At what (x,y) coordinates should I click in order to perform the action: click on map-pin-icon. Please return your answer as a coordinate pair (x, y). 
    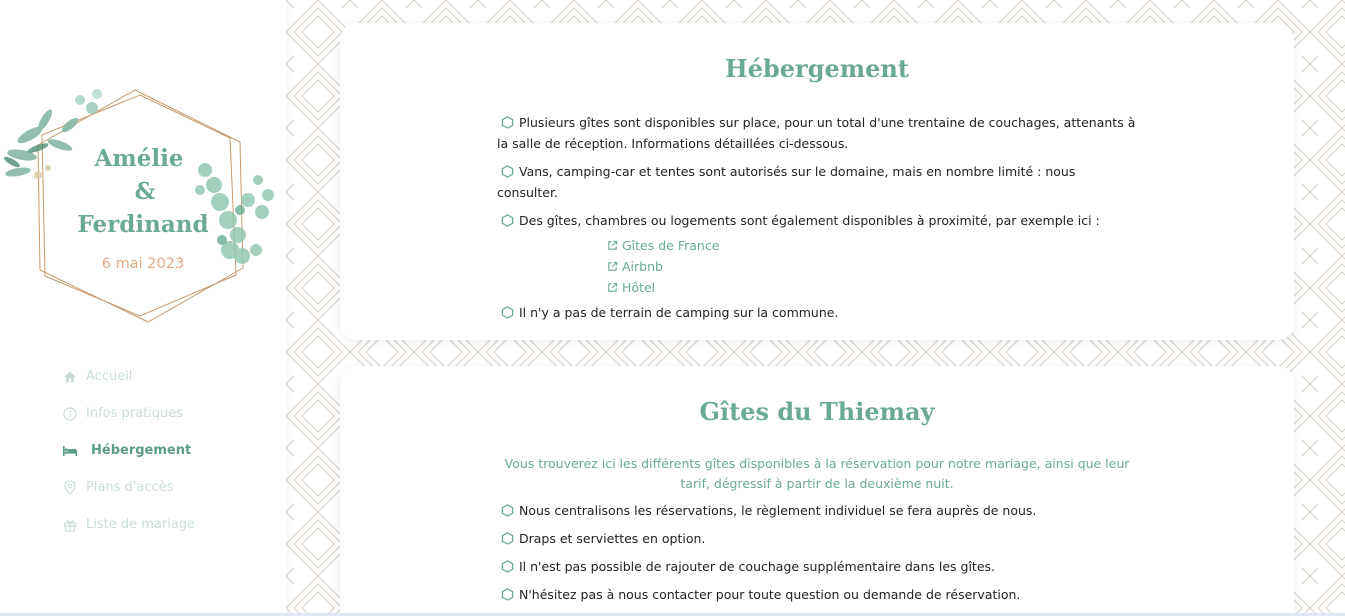
    Looking at the image, I should click on (70, 488).